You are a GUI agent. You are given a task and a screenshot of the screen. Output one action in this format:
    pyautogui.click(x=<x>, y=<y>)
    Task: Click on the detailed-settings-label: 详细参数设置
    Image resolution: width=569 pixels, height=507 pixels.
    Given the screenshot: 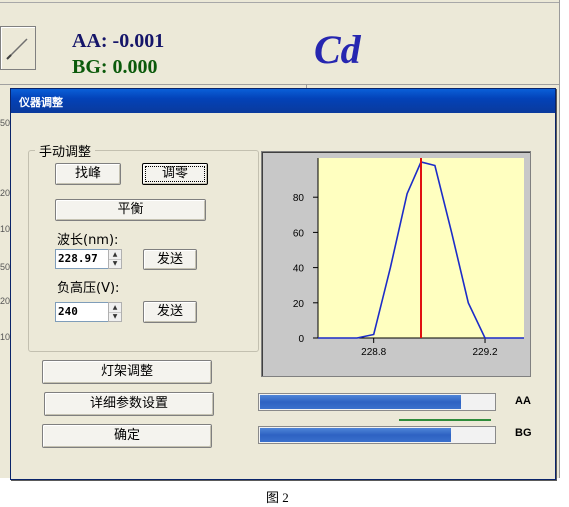 What is the action you would take?
    pyautogui.click(x=128, y=403)
    